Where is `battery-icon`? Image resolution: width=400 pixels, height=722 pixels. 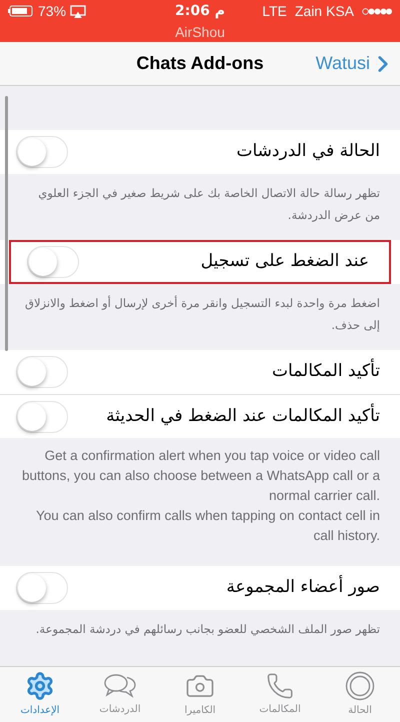 battery-icon is located at coordinates (21, 11).